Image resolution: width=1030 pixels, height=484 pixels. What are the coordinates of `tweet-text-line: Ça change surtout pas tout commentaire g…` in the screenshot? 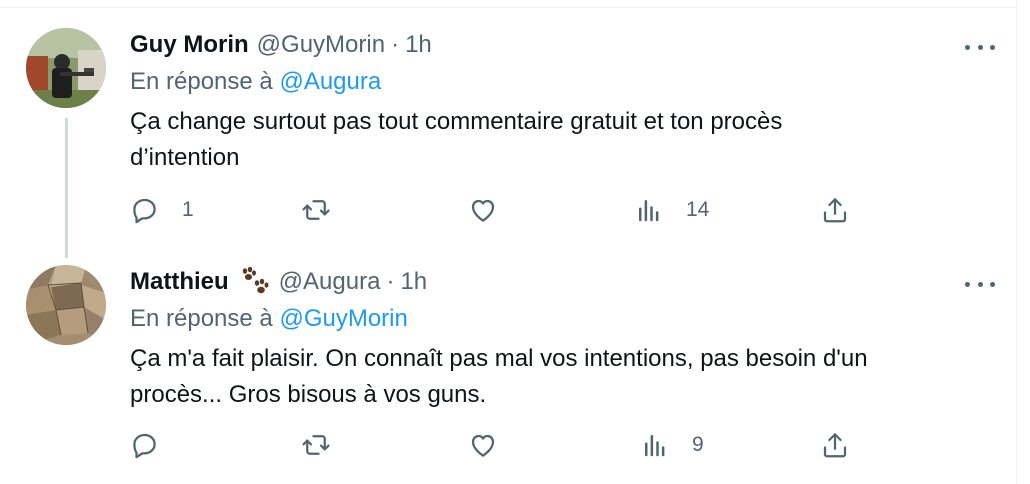 It's located at (456, 121).